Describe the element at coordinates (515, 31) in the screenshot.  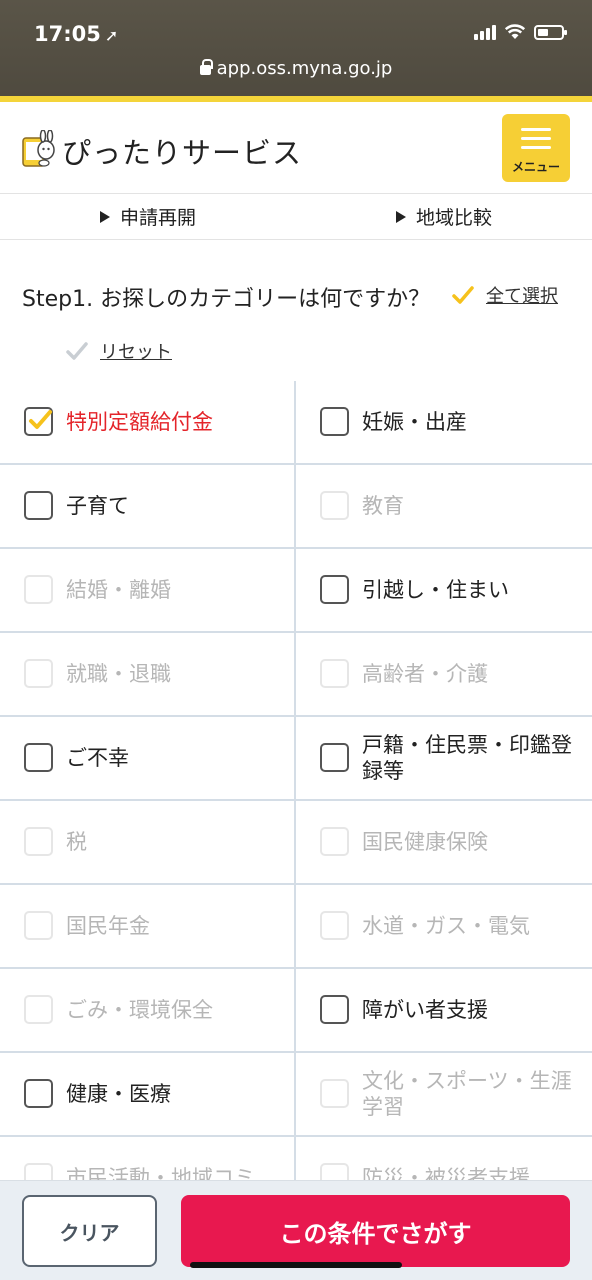
I see `wifi-icon` at that location.